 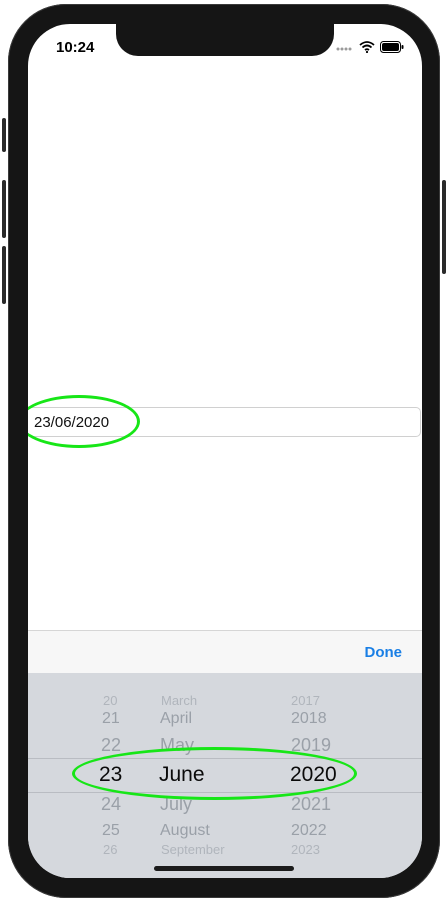 I want to click on year-option: 2021, so click(x=311, y=804).